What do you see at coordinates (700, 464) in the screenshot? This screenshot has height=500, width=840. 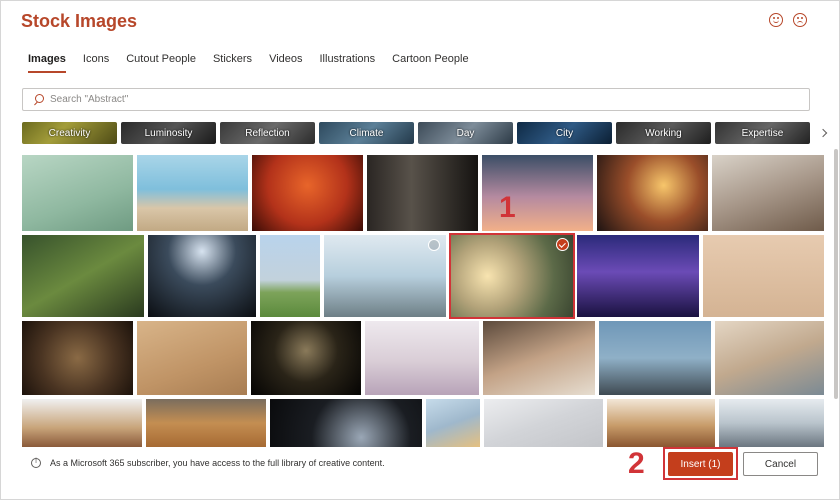 I see `insert-button: Insert (1)` at bounding box center [700, 464].